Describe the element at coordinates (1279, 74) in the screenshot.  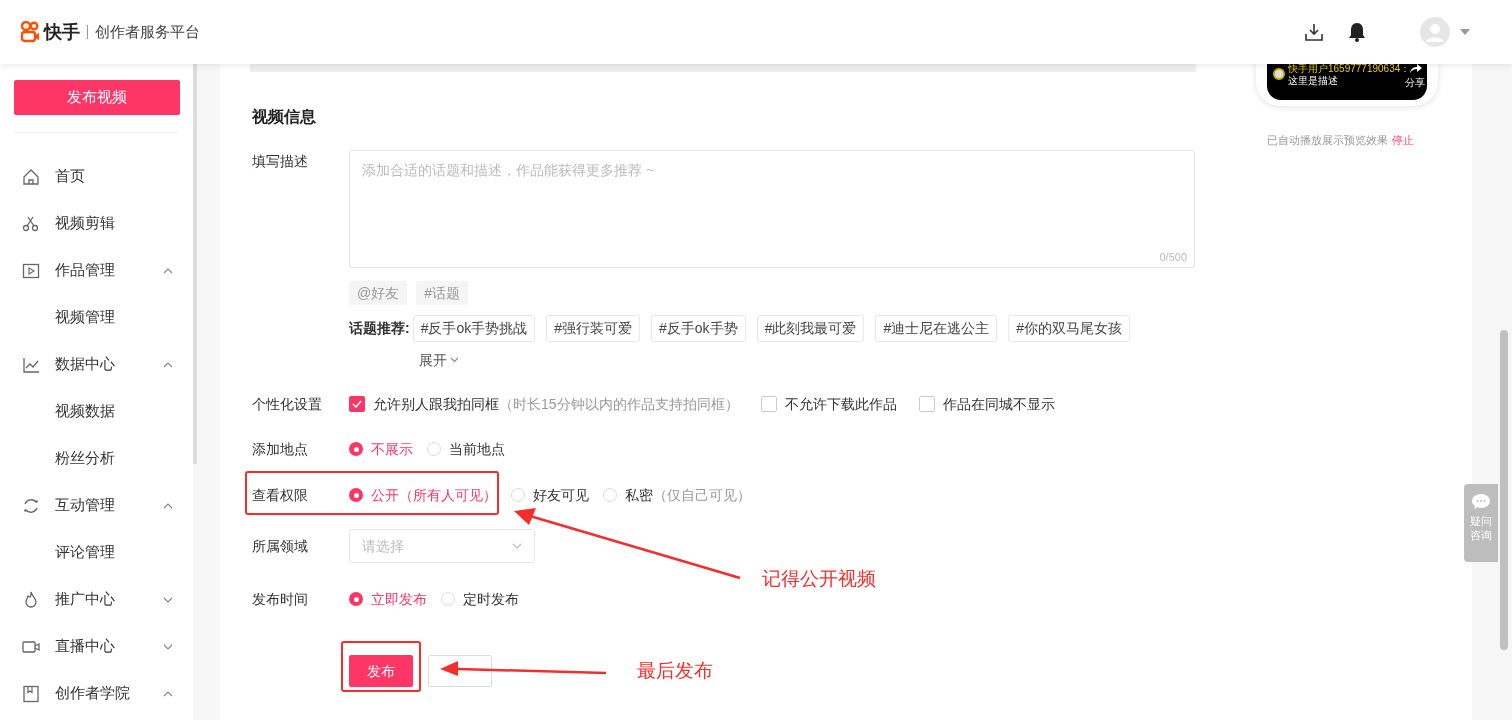
I see `user-avatar-icon` at that location.